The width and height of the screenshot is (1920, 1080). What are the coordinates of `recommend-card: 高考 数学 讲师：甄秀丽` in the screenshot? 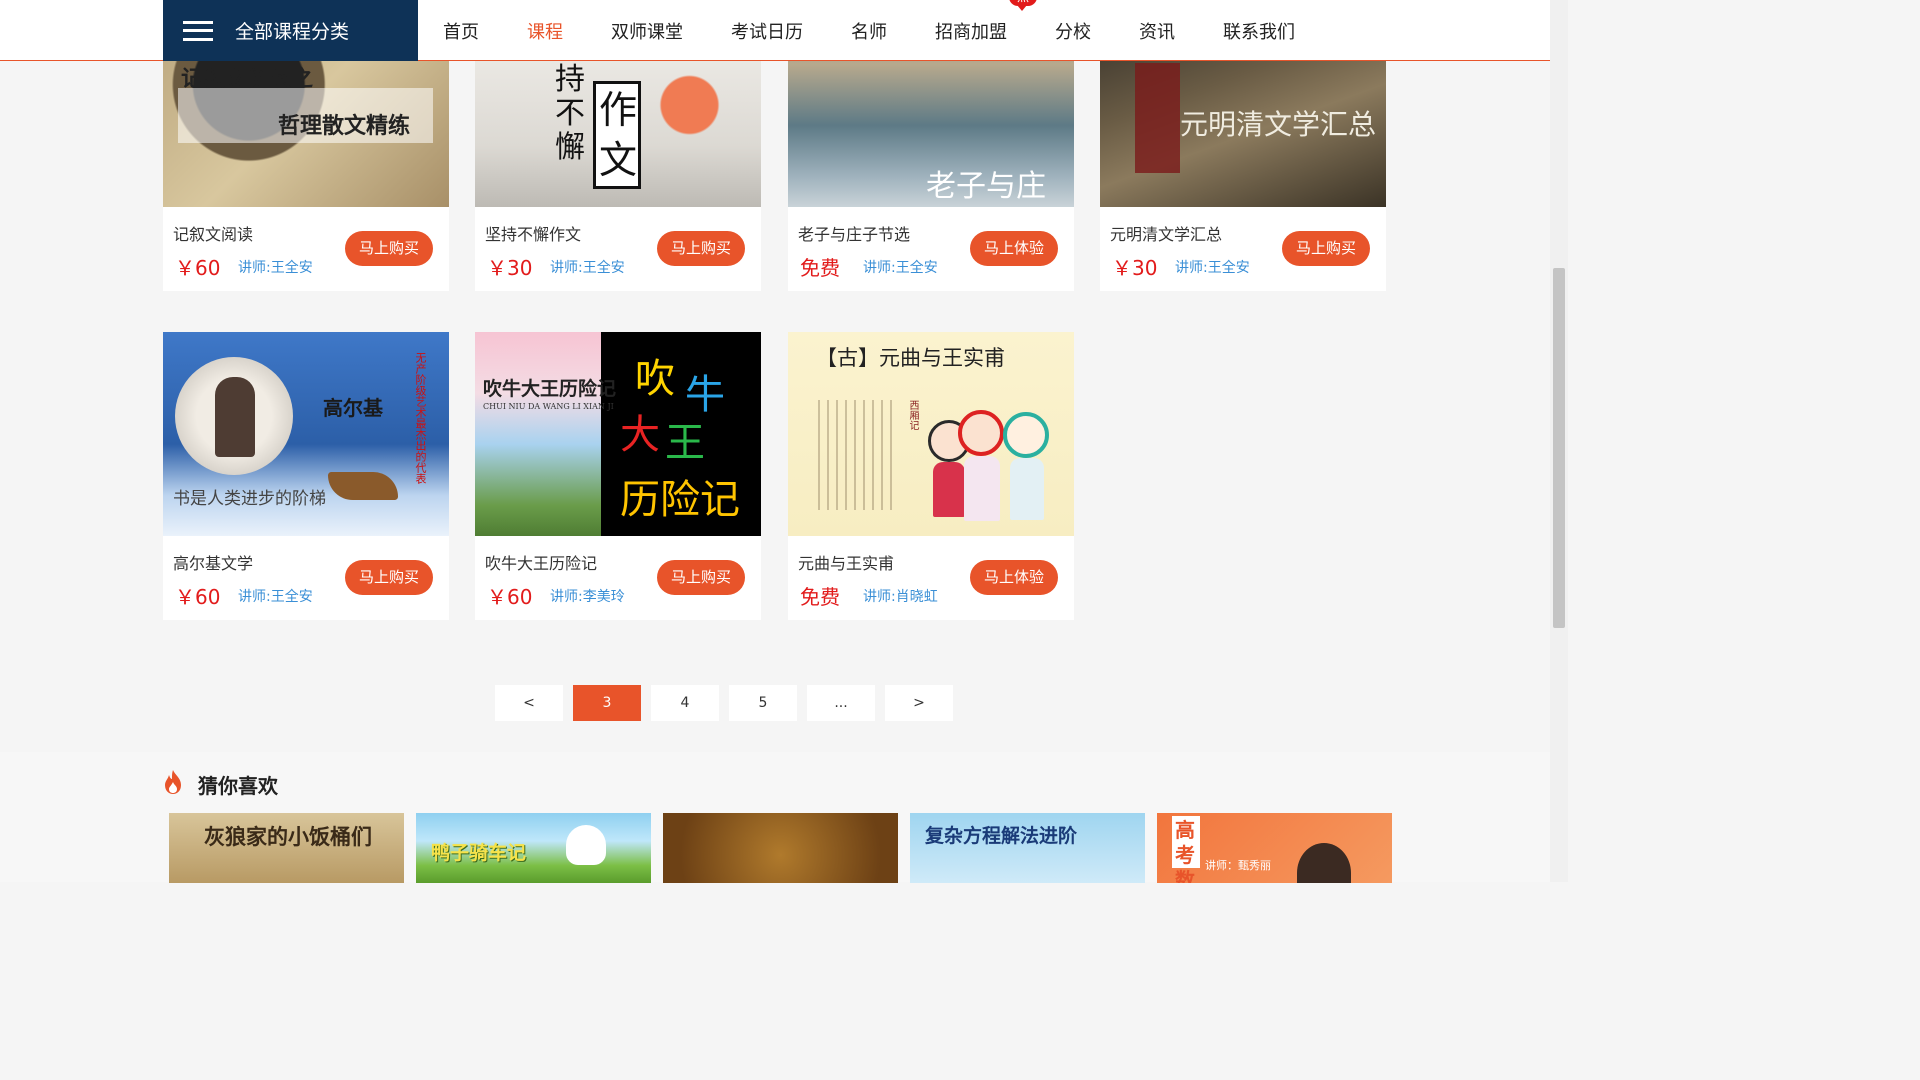 It's located at (1274, 848).